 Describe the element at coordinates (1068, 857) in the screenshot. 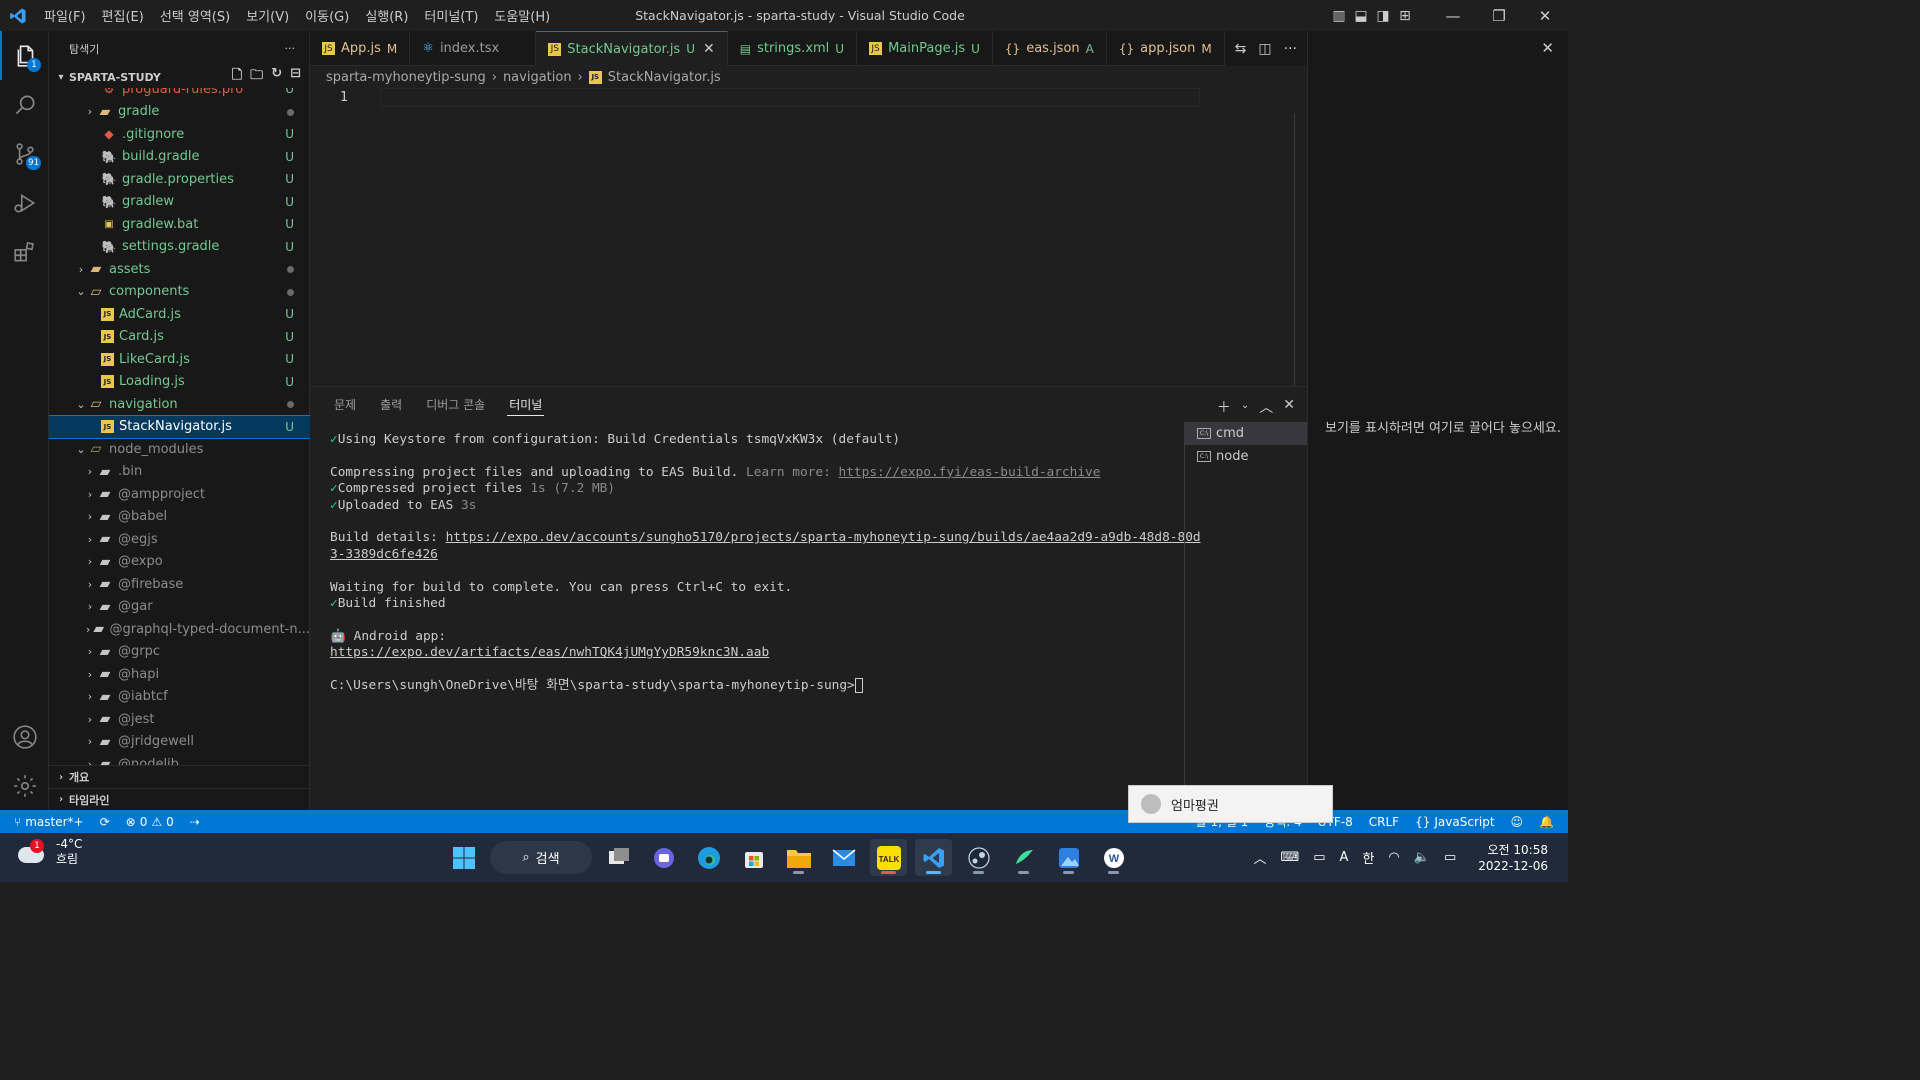

I see `photos-app-icon` at that location.